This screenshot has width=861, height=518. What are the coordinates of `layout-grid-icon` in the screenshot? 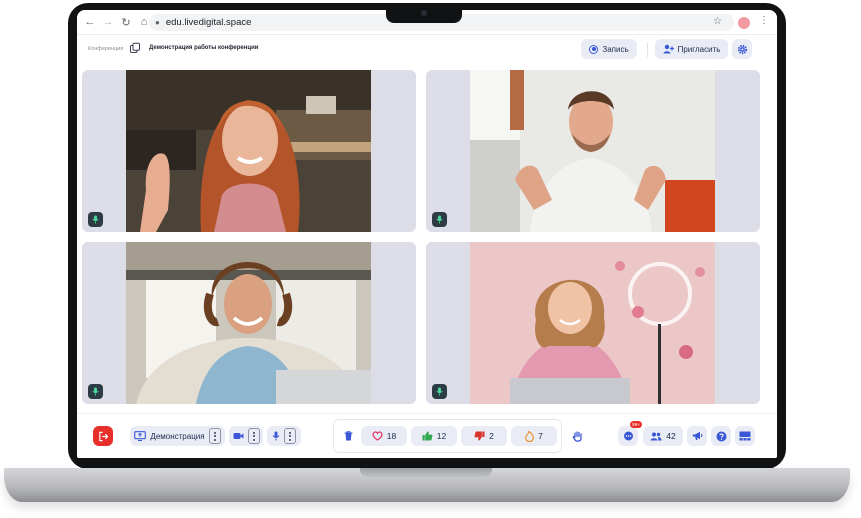 It's located at (745, 436).